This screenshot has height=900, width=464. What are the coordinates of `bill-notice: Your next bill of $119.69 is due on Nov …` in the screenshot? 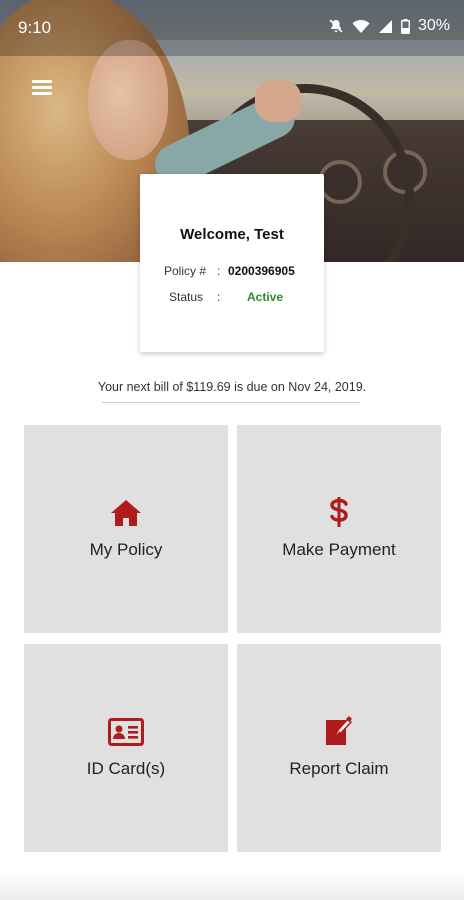 It's located at (232, 387).